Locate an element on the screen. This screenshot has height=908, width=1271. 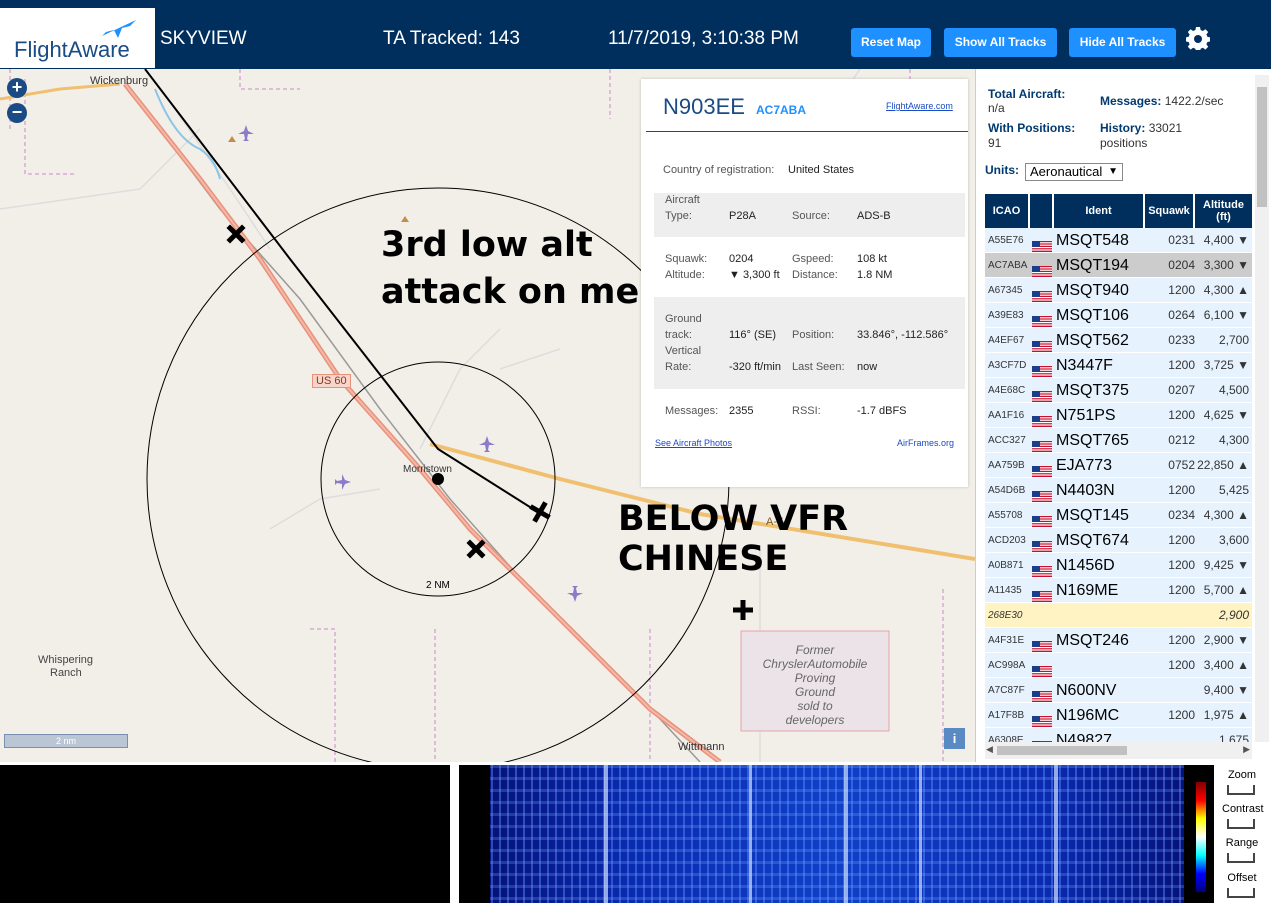
last-seen-label: Last Seen: is located at coordinates (818, 367).